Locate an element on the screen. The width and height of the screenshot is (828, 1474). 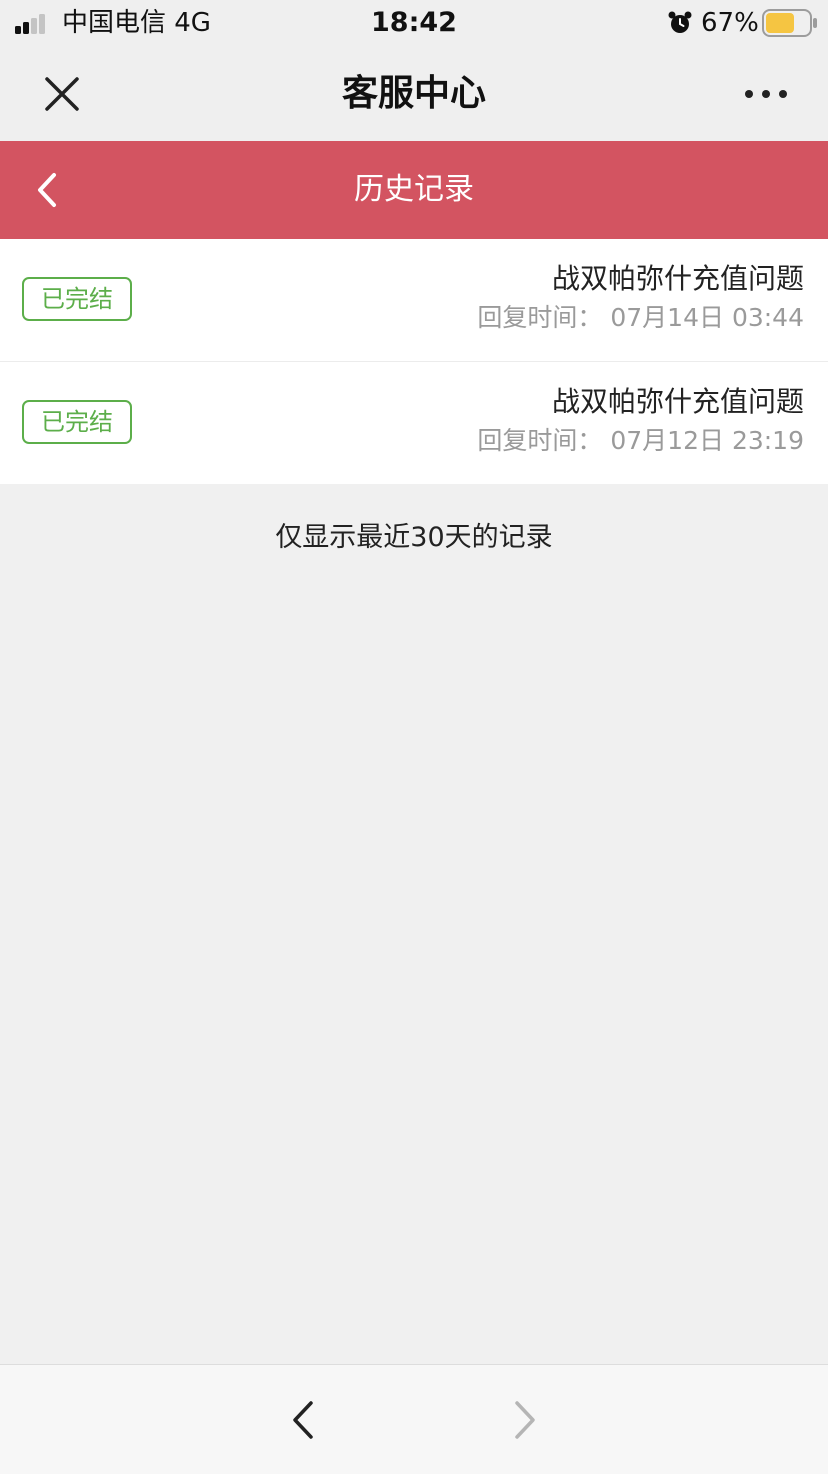
alarm-icon is located at coordinates (680, 22).